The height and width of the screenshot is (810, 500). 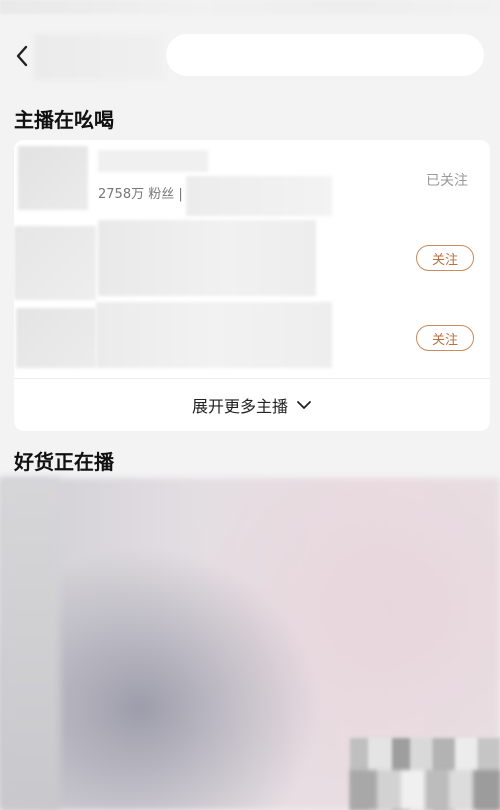 I want to click on live-goods-preview-edge, so click(x=30, y=644).